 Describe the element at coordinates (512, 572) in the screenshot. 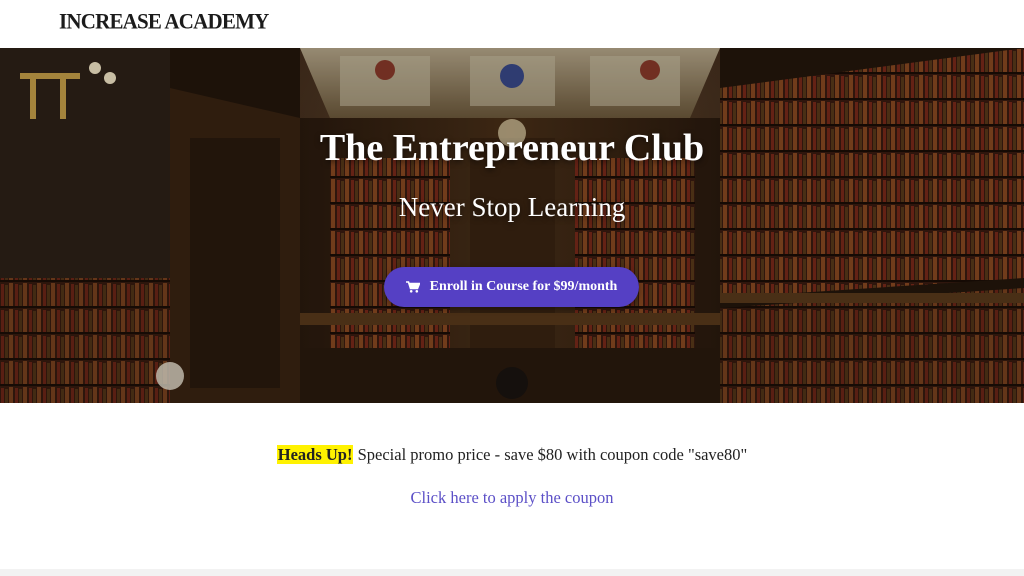

I see `footer-strip` at that location.